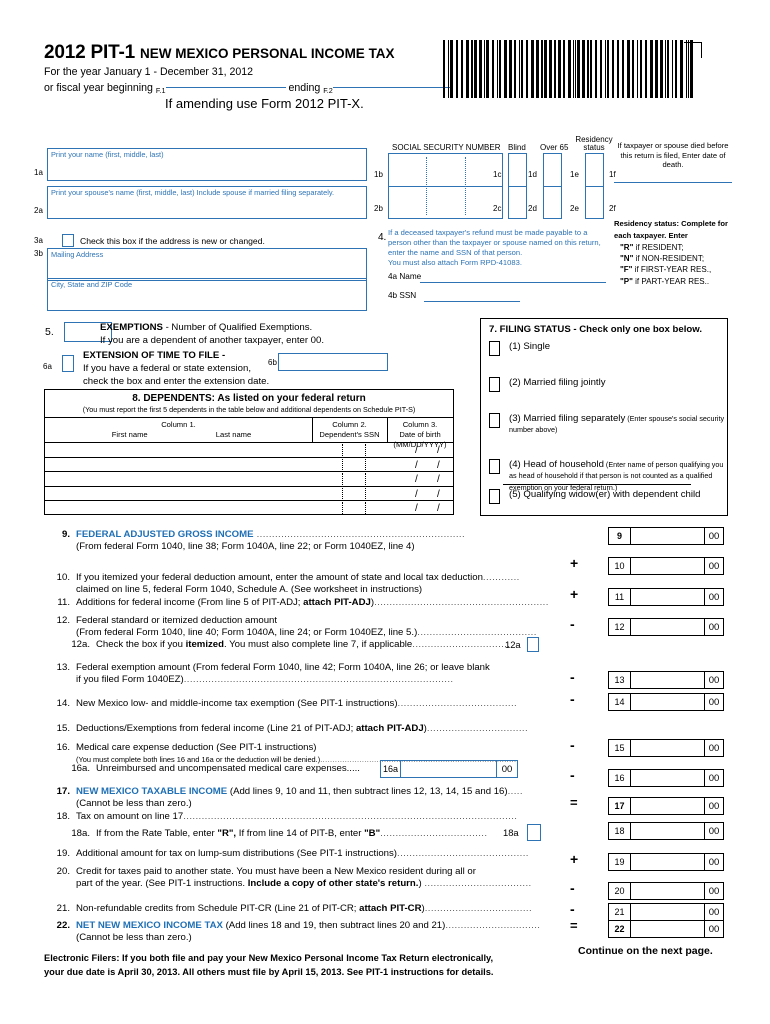 This screenshot has height=1024, width=770. I want to click on extension-checkbox, so click(68, 363).